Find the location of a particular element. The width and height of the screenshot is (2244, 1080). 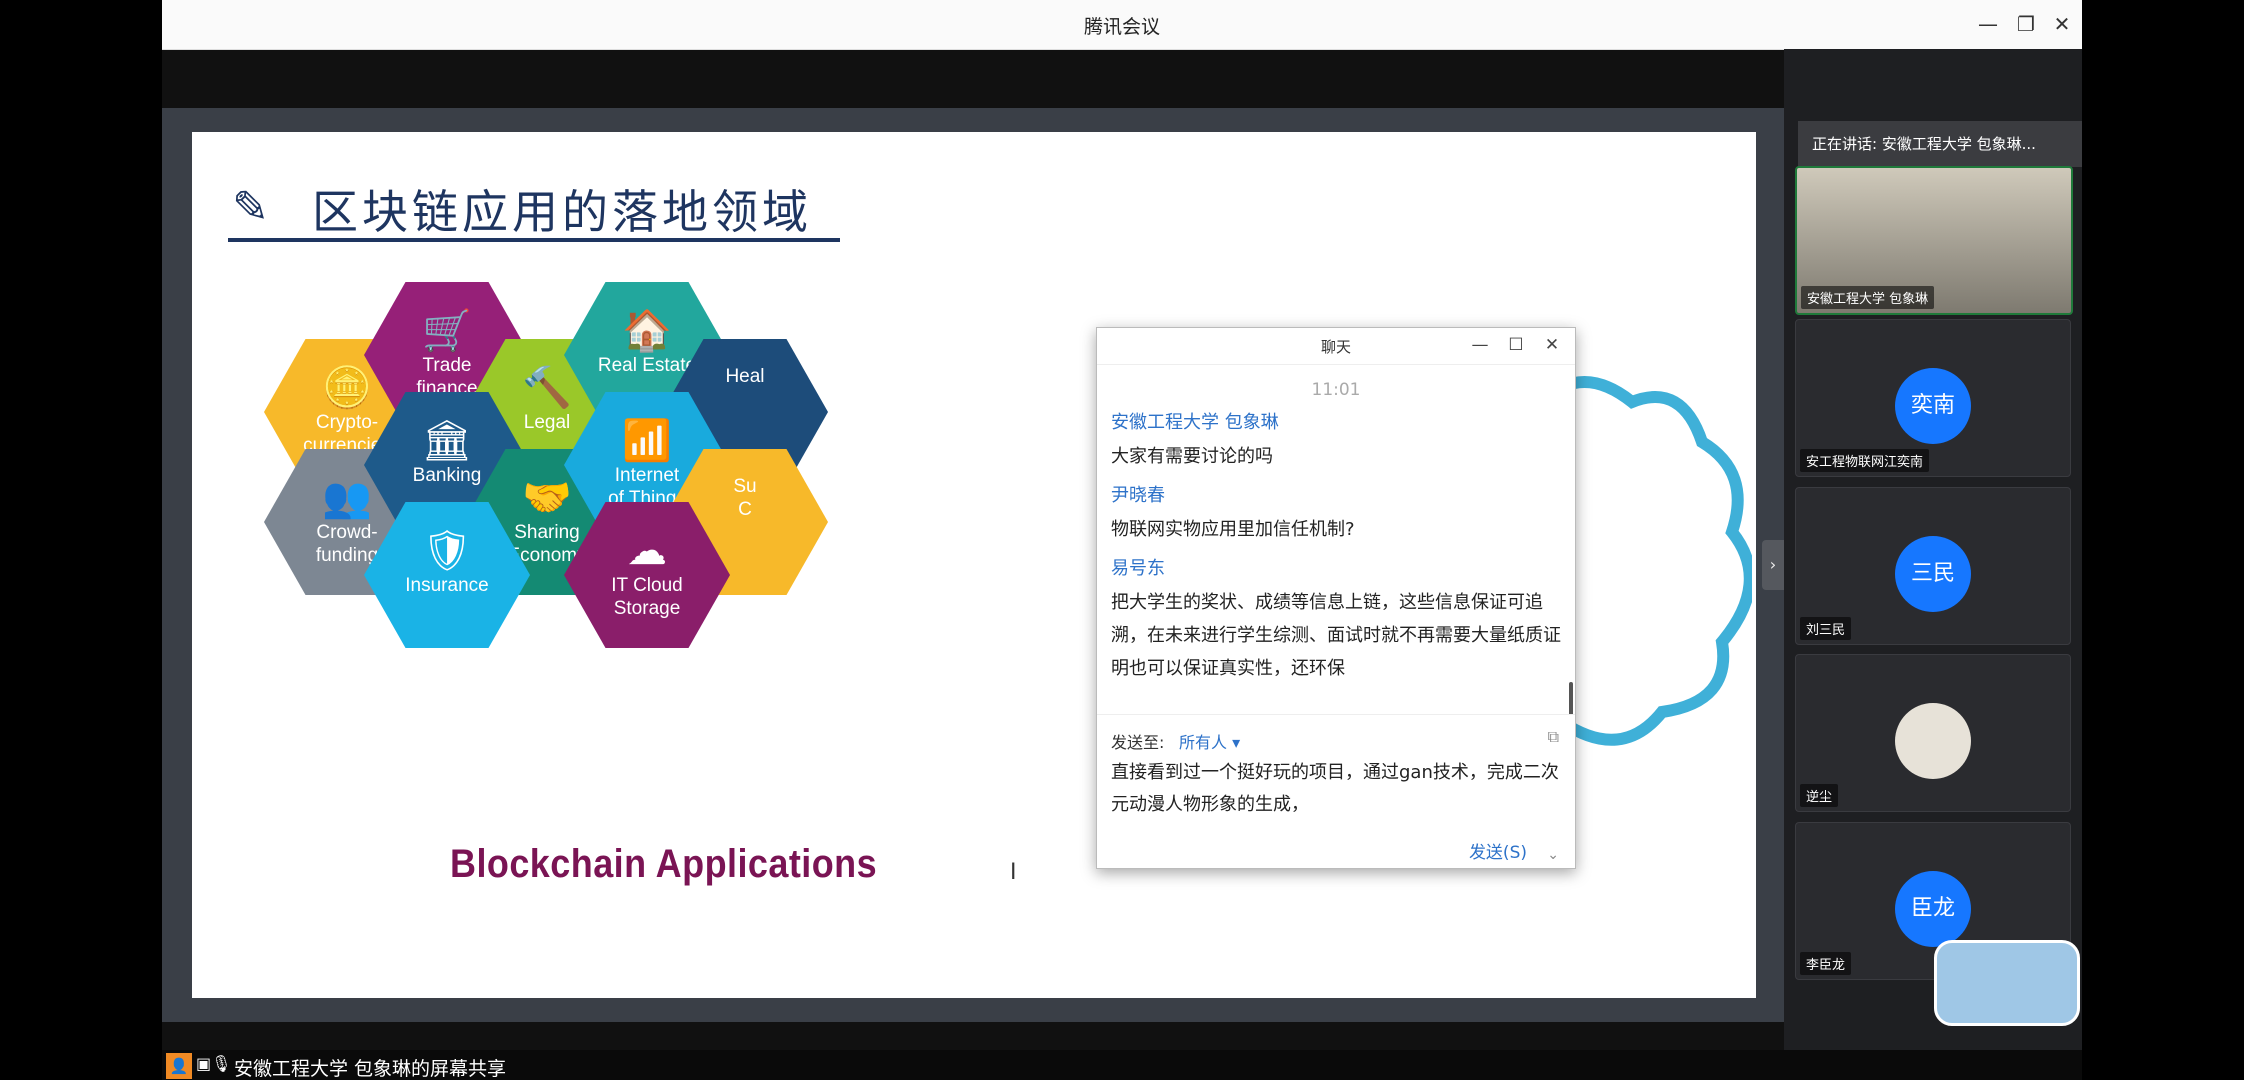

chat-header: 聊天 — ☐ ✕ is located at coordinates (1336, 346).